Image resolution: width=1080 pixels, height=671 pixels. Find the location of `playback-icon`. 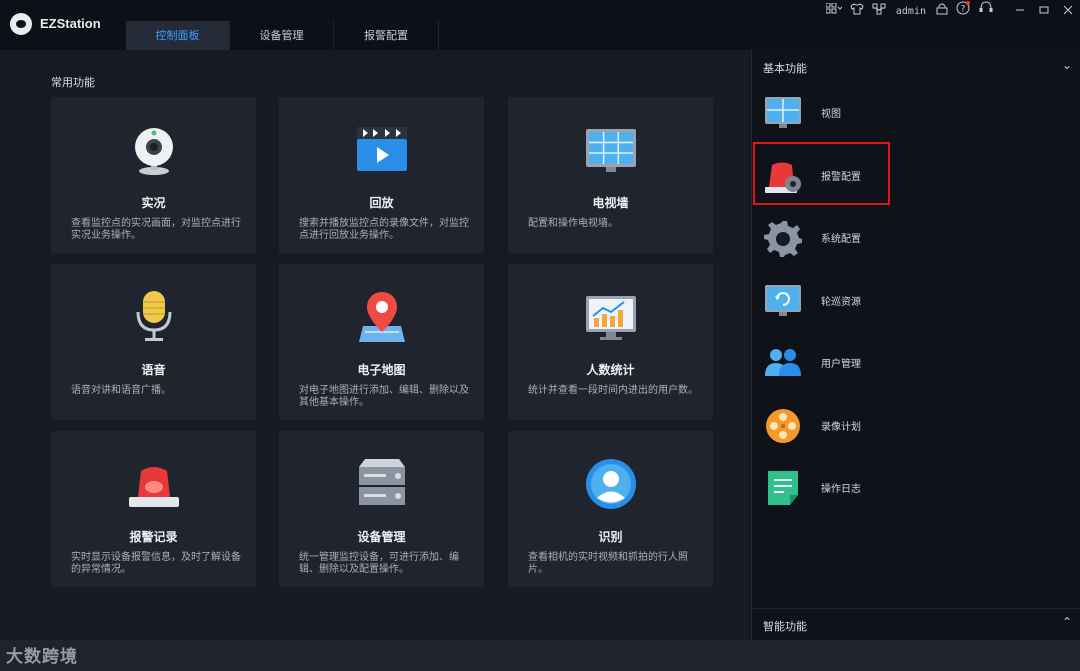

playback-icon is located at coordinates (382, 149).